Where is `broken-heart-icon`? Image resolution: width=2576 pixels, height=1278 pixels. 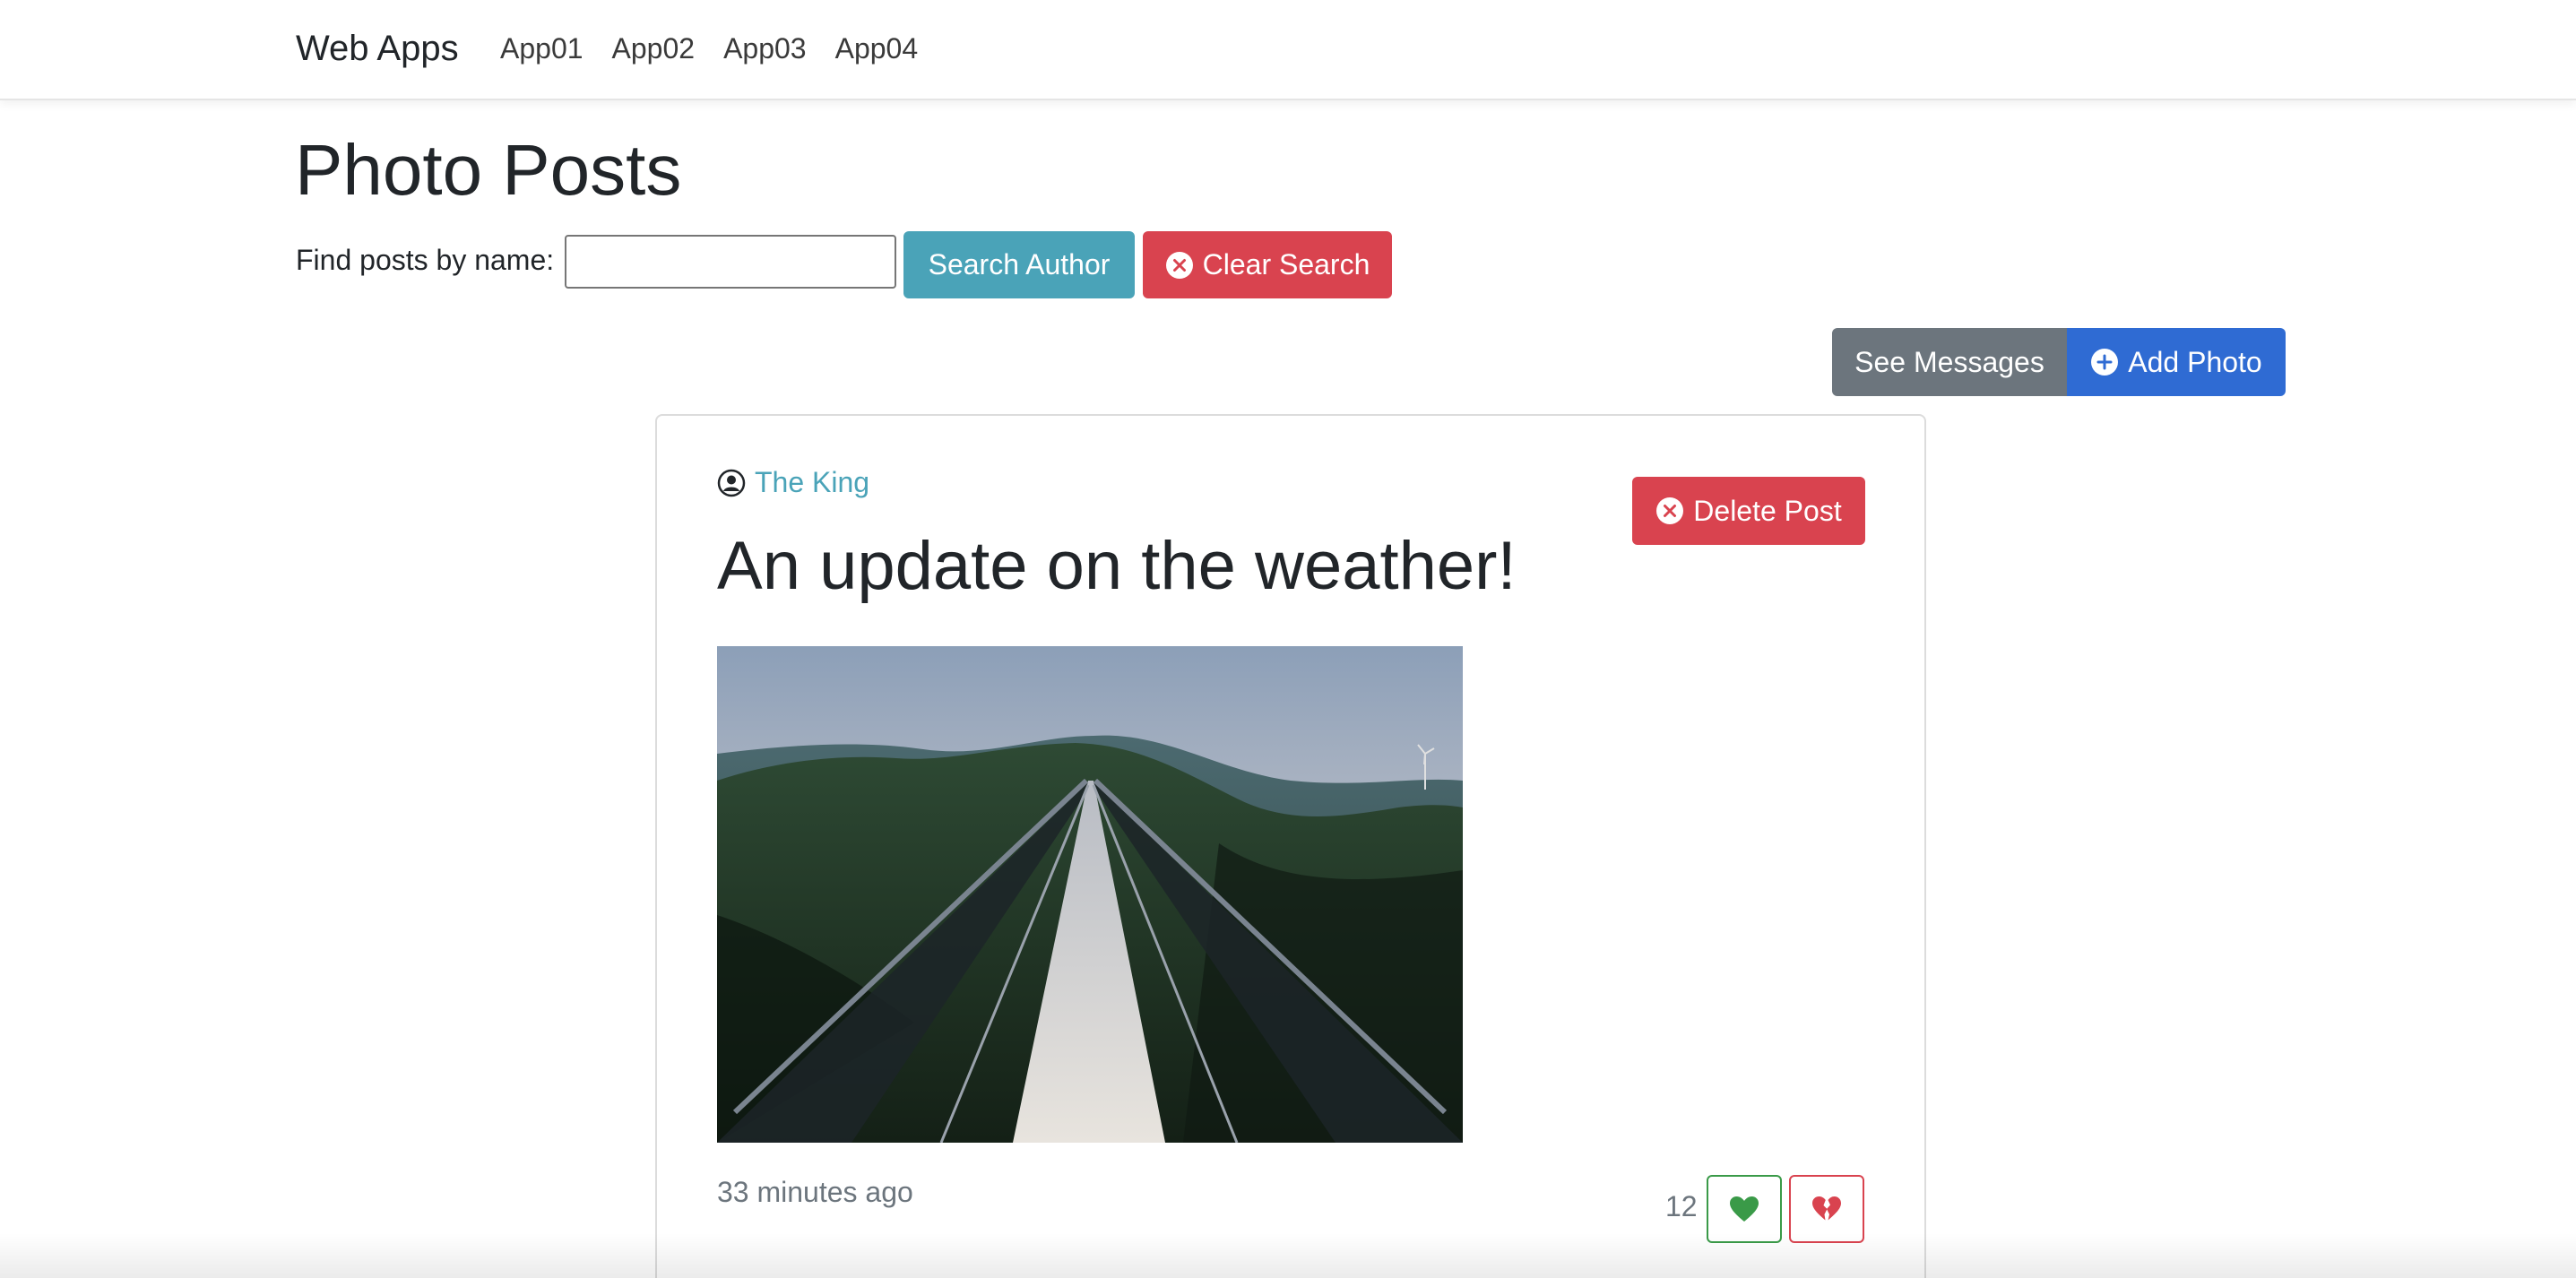
broken-heart-icon is located at coordinates (1826, 1209).